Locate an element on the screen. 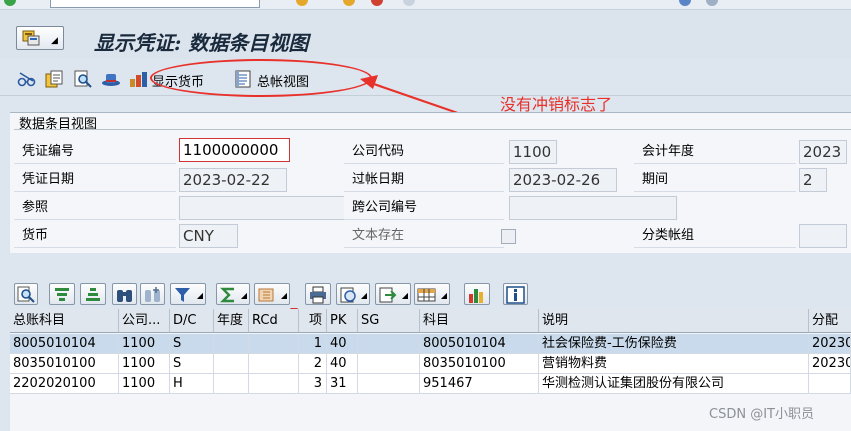 This screenshot has width=851, height=431. ledger-group-field is located at coordinates (823, 236).